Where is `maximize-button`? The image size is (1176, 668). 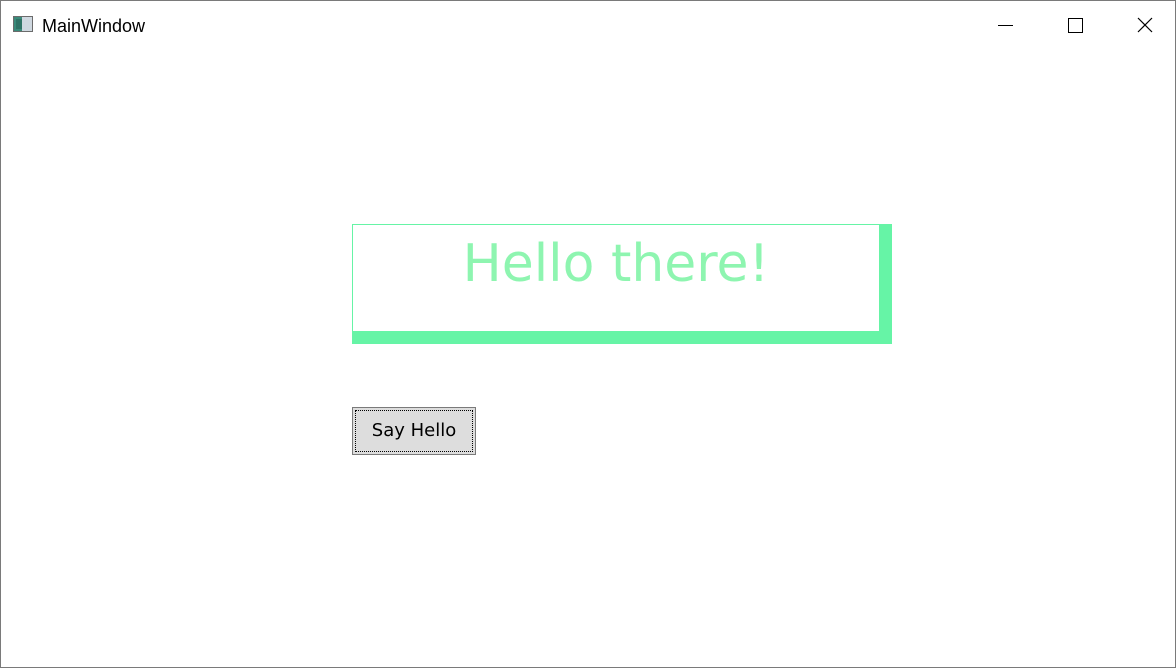
maximize-button is located at coordinates (1075, 26).